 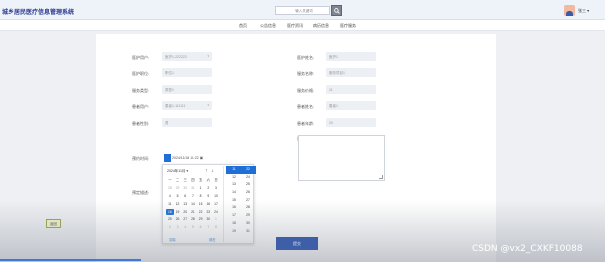 I want to click on calendar-month-select: 2024年11月 ▾, so click(x=177, y=171).